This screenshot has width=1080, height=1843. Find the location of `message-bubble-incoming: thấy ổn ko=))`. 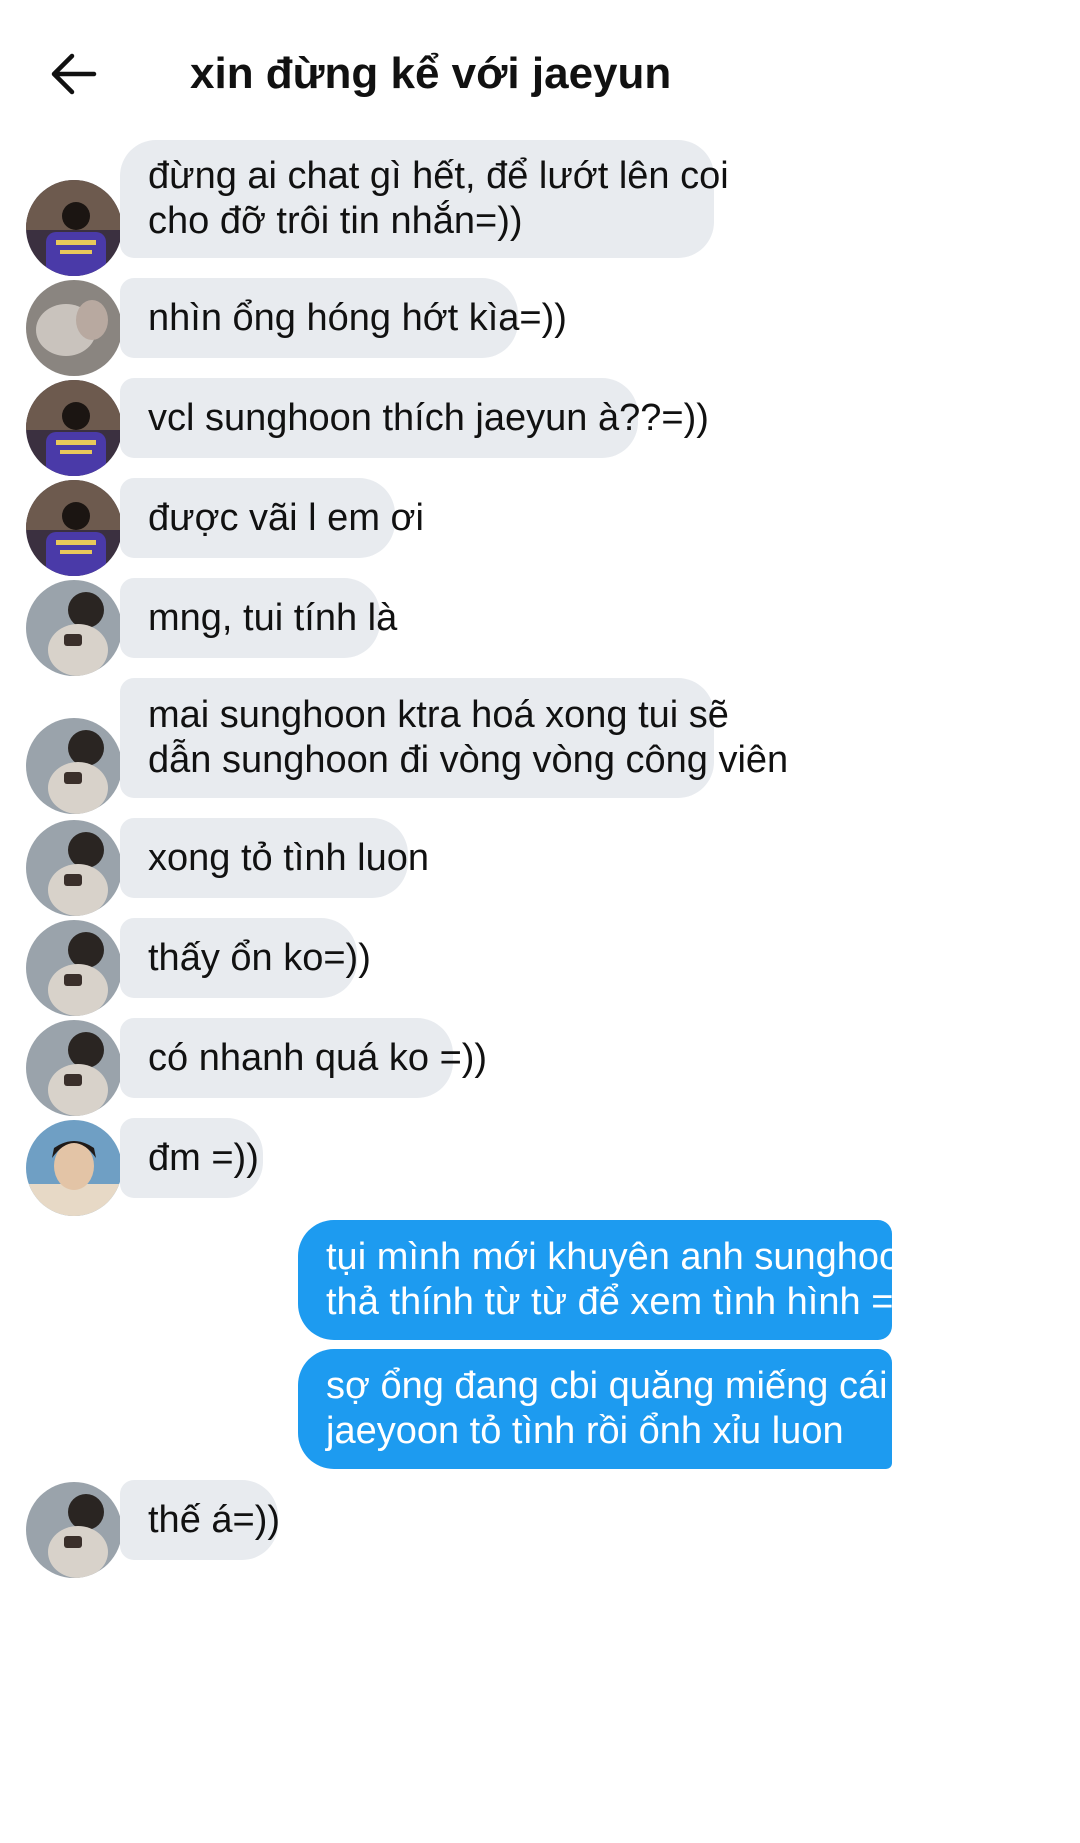

message-bubble-incoming: thấy ổn ko=)) is located at coordinates (245, 958).